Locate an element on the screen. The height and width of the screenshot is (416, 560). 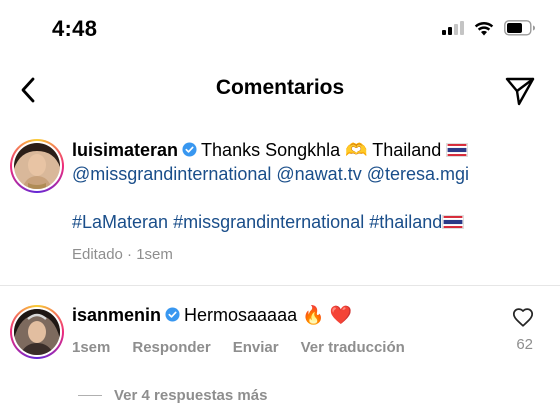
comment-text: Hermosaaaaa is located at coordinates (241, 315).